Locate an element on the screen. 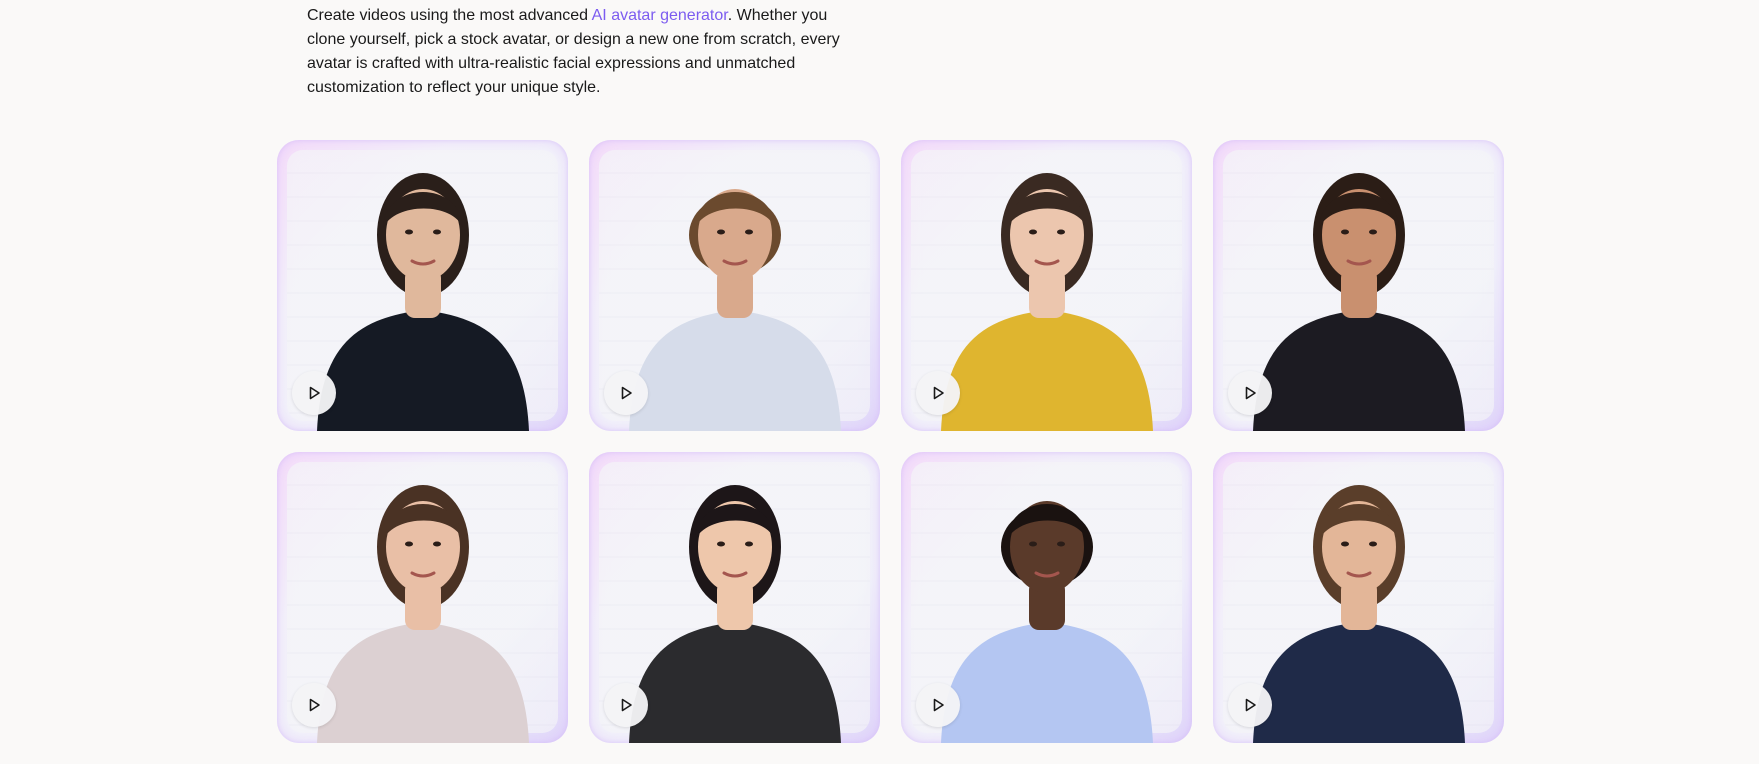  ai-avatar-generator-link: AI avatar generator is located at coordinates (660, 15).